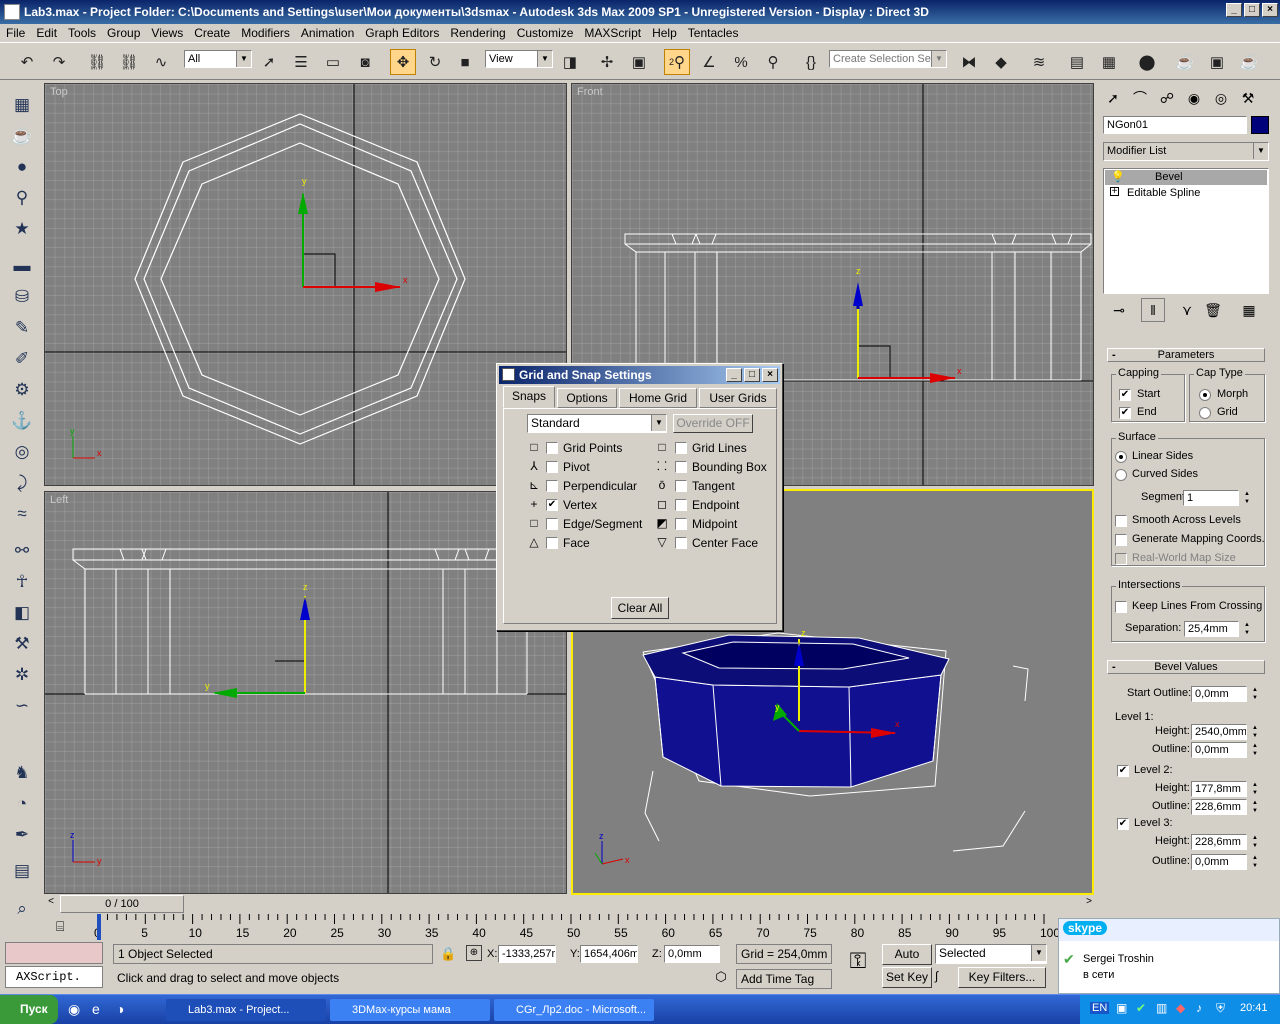 The width and height of the screenshot is (1280, 1024). What do you see at coordinates (448, 954) in the screenshot?
I see `lock-selection-icon: 🔒` at bounding box center [448, 954].